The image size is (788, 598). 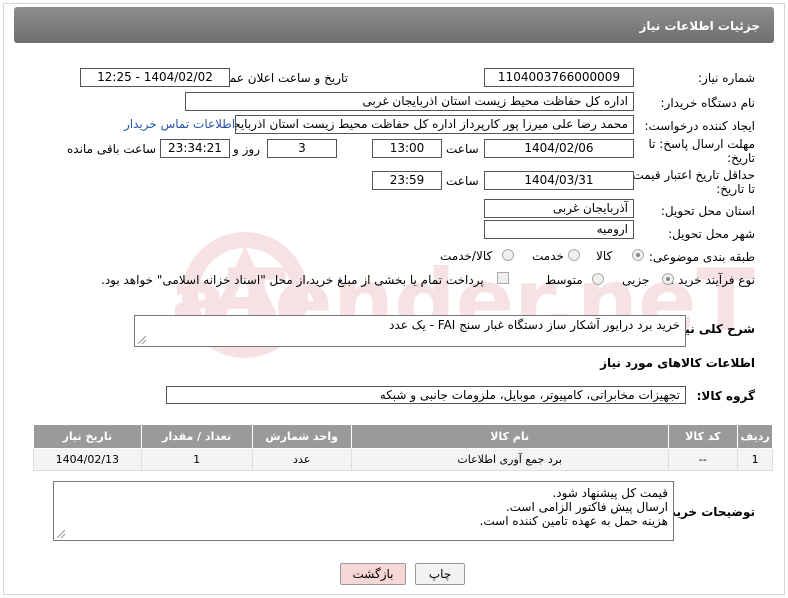 What do you see at coordinates (636, 280) in the screenshot?
I see `process-option-minor: جزیی` at bounding box center [636, 280].